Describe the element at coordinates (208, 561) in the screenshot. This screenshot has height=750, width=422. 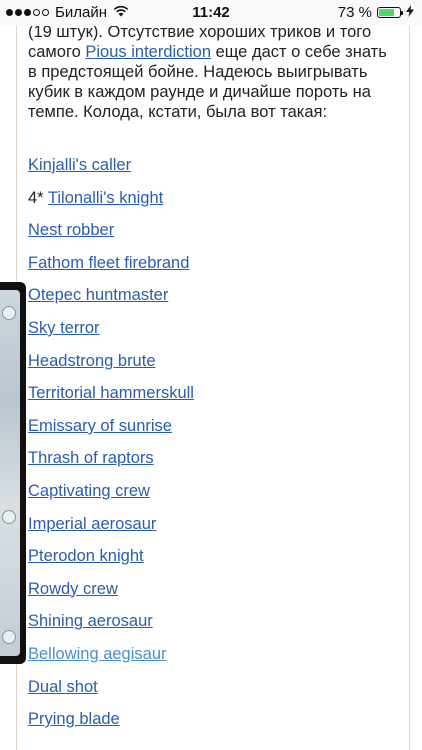
I see `decklist-item: Pterodon knight` at that location.